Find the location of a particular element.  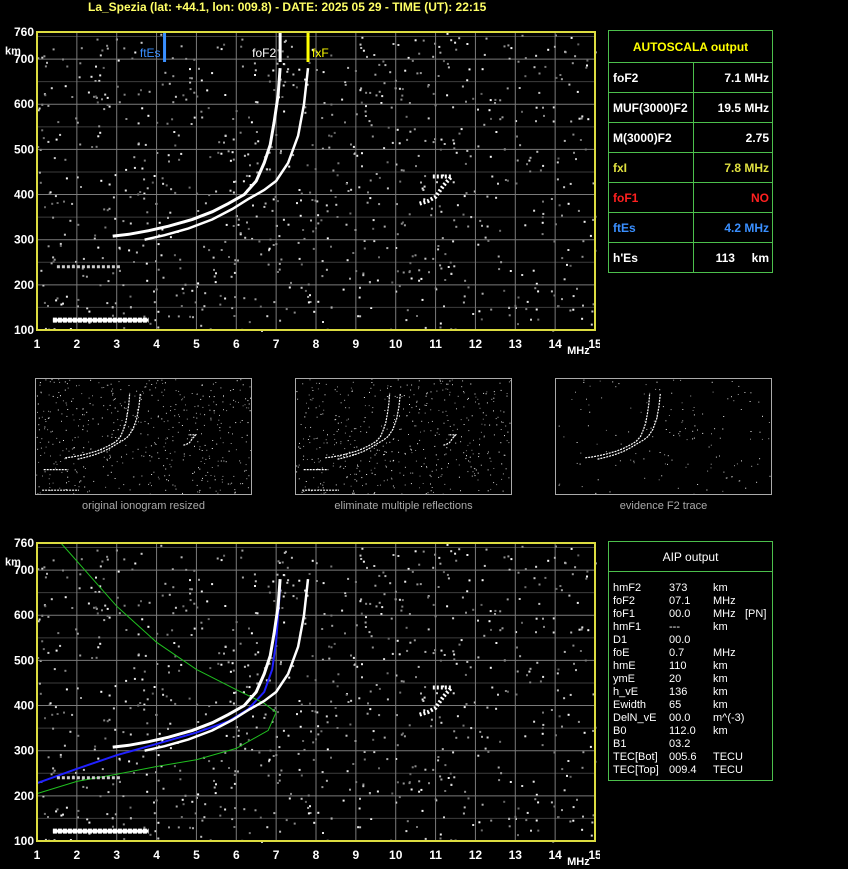

aip-extra: [PN] is located at coordinates (756, 614).